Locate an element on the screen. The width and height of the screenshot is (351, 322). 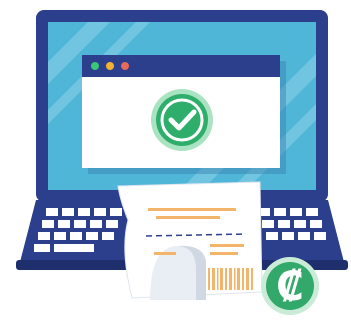
currency-symbol: ₡ is located at coordinates (290, 287).